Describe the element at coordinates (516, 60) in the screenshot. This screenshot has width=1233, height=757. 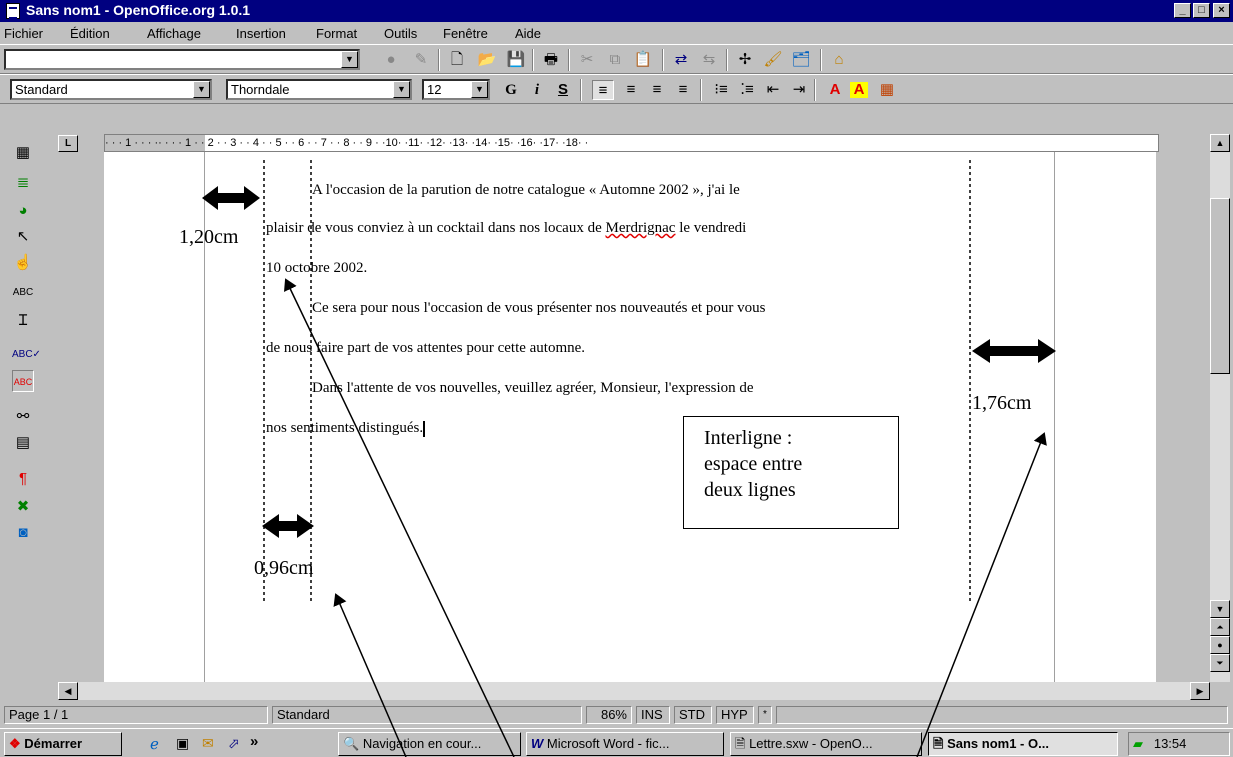
I see `save-icon: 💾` at that location.